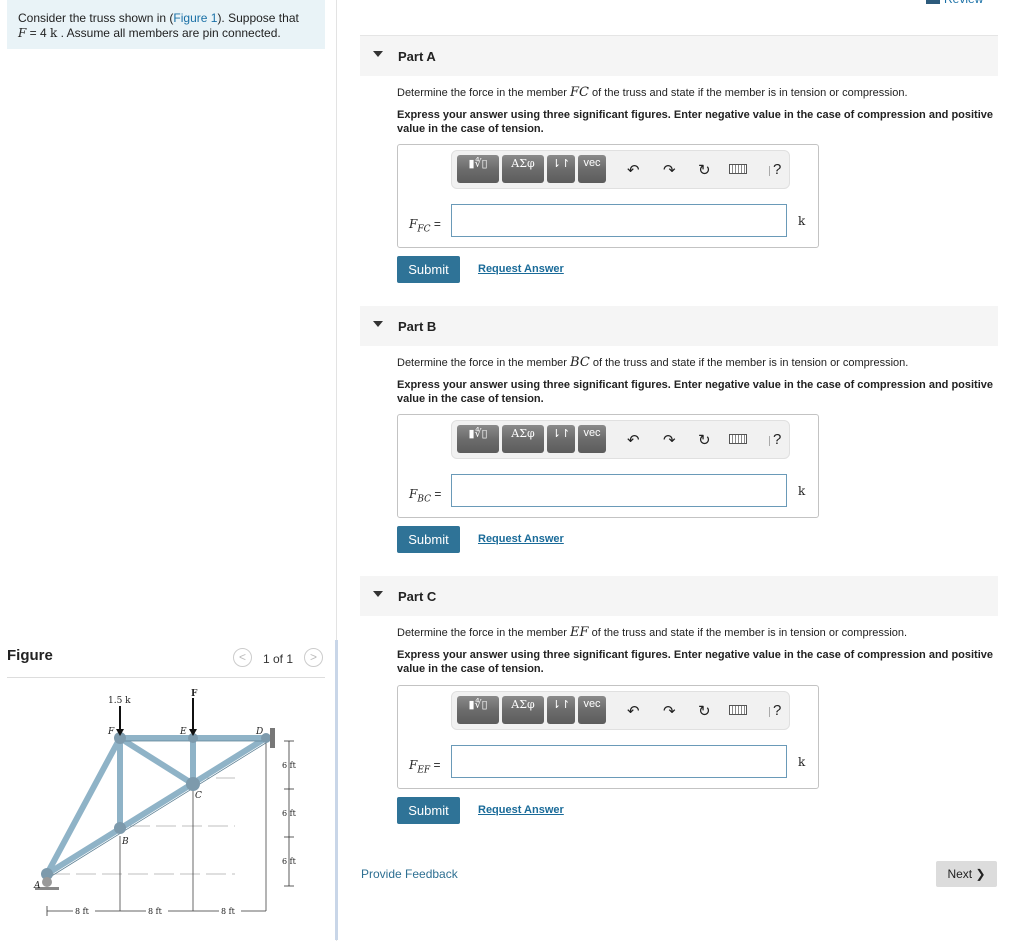 Image resolution: width=1024 pixels, height=941 pixels. Describe the element at coordinates (198, 796) in the screenshot. I see `node-label-C: C` at that location.